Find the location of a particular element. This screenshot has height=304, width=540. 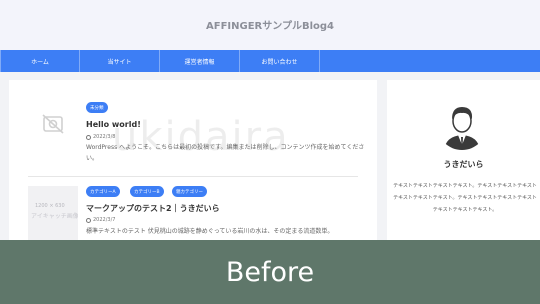

no-image-icon is located at coordinates (53, 124).